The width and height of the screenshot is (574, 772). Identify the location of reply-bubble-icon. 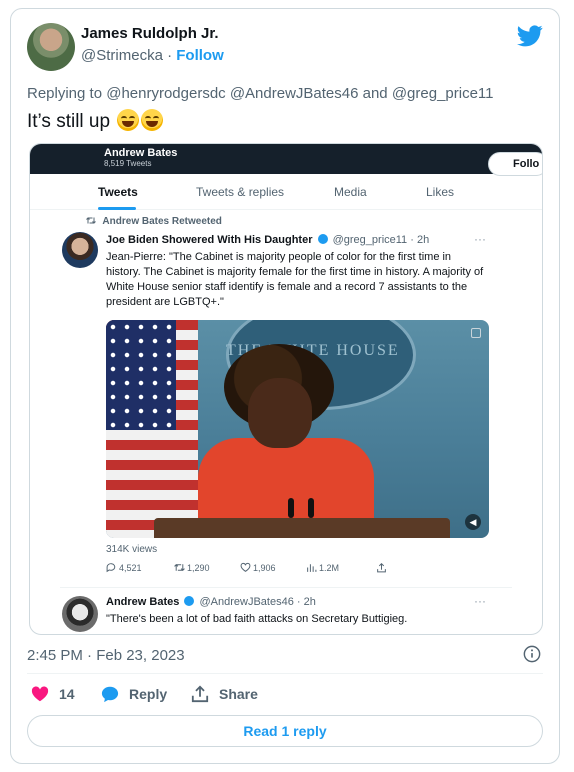
(110, 694).